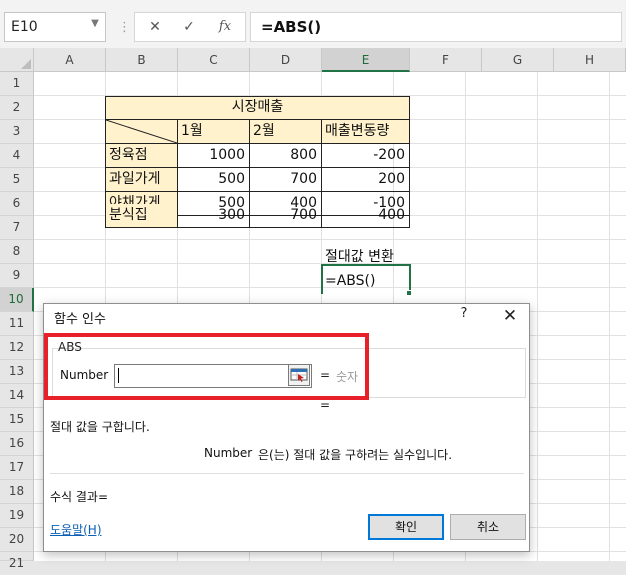 Image resolution: width=626 pixels, height=575 pixels. I want to click on e10-cell: =ABS(), so click(366, 282).